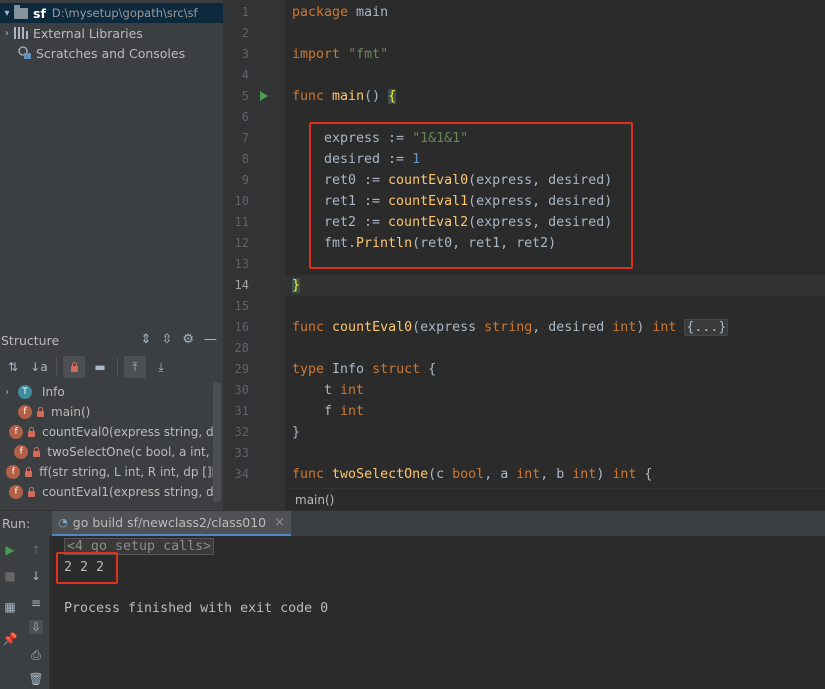  What do you see at coordinates (196, 608) in the screenshot?
I see `console-finish-line: Process finished with exit code 0` at bounding box center [196, 608].